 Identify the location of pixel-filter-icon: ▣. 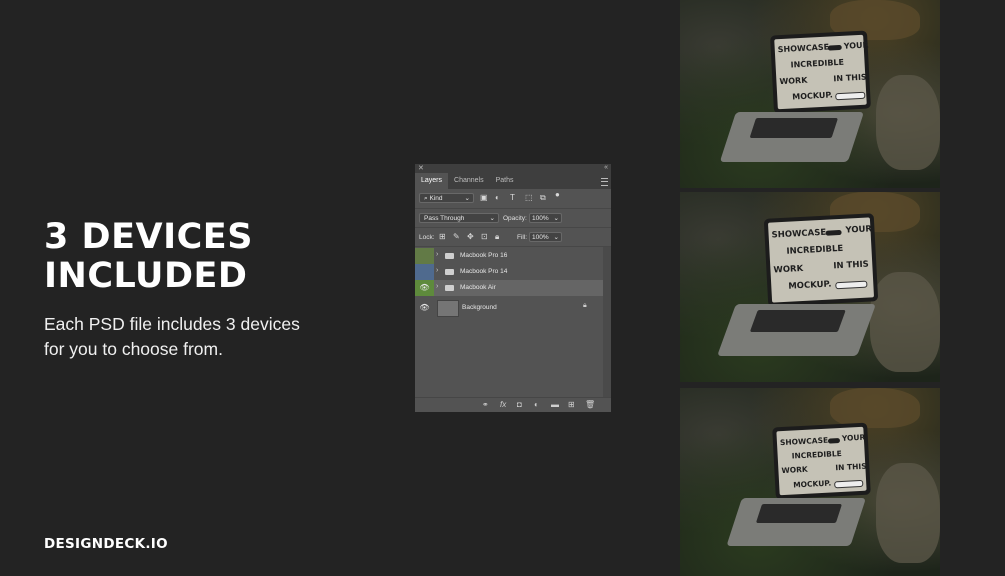
(484, 198).